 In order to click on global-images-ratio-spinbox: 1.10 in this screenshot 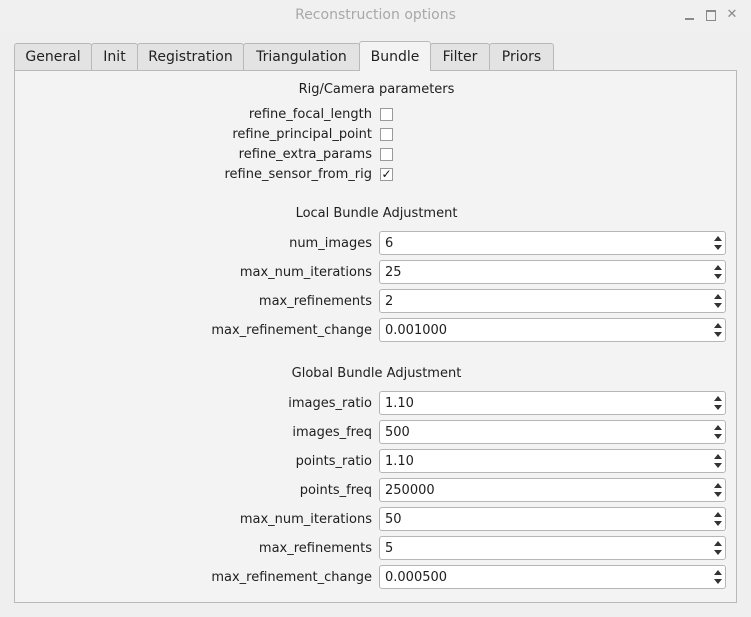, I will do `click(552, 403)`.